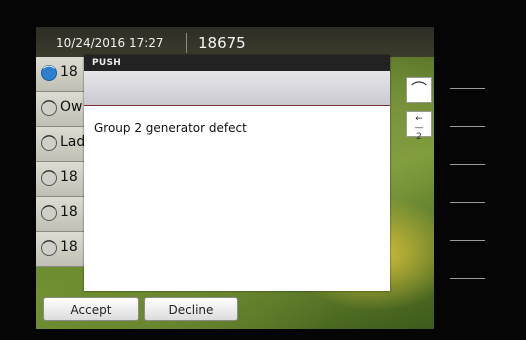  I want to click on page-button: ← — 2, so click(419, 126).